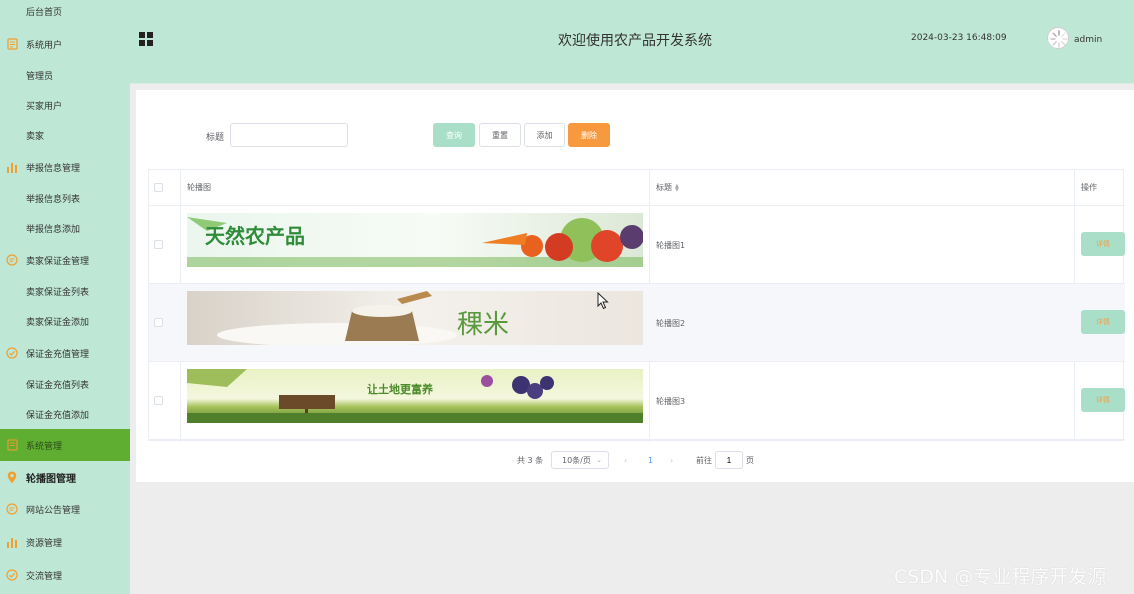  I want to click on next-page-icon: ›, so click(671, 460).